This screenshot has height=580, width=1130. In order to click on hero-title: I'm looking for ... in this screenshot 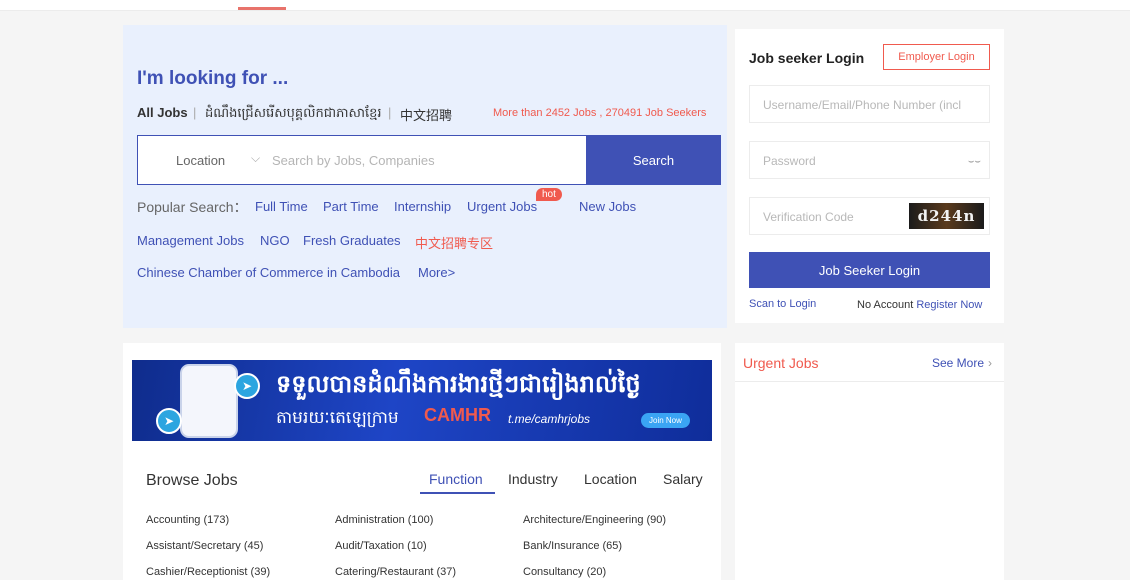, I will do `click(213, 78)`.